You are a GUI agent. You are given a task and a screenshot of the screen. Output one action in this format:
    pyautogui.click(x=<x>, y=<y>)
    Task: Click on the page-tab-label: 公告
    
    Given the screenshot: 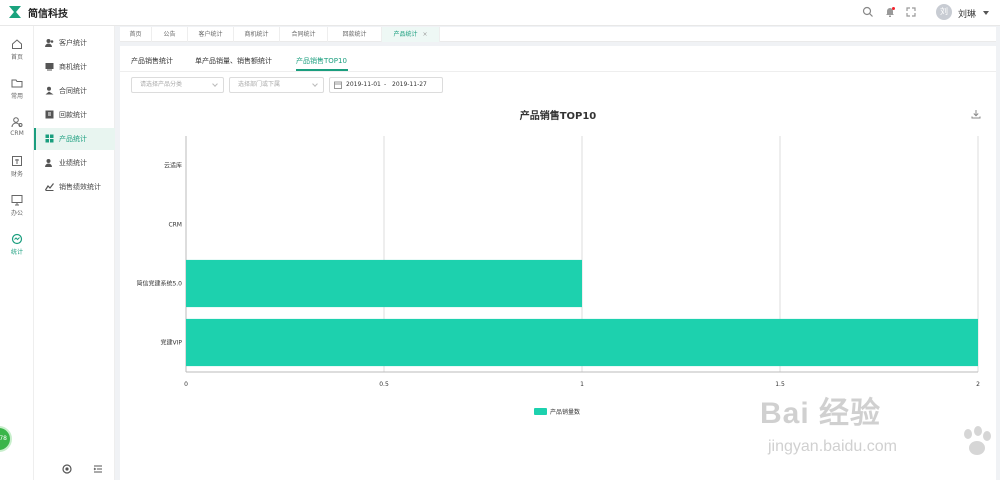 What is the action you would take?
    pyautogui.click(x=169, y=34)
    